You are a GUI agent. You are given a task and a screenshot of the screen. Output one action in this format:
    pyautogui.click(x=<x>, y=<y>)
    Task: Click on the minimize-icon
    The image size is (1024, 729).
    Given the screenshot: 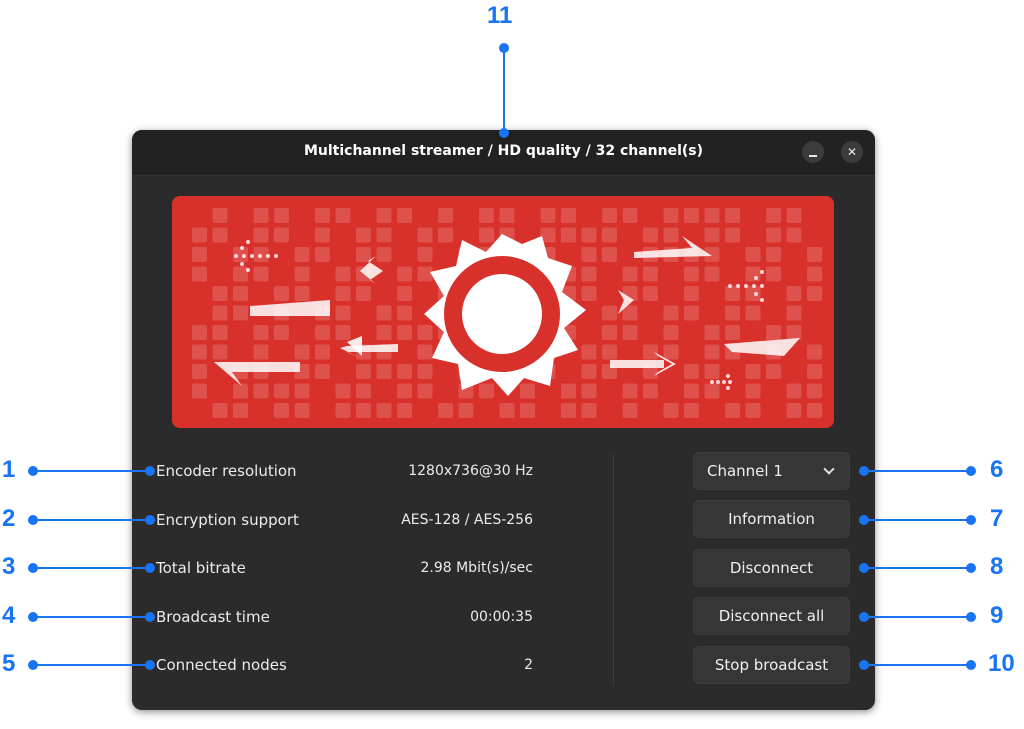 What is the action you would take?
    pyautogui.click(x=813, y=155)
    